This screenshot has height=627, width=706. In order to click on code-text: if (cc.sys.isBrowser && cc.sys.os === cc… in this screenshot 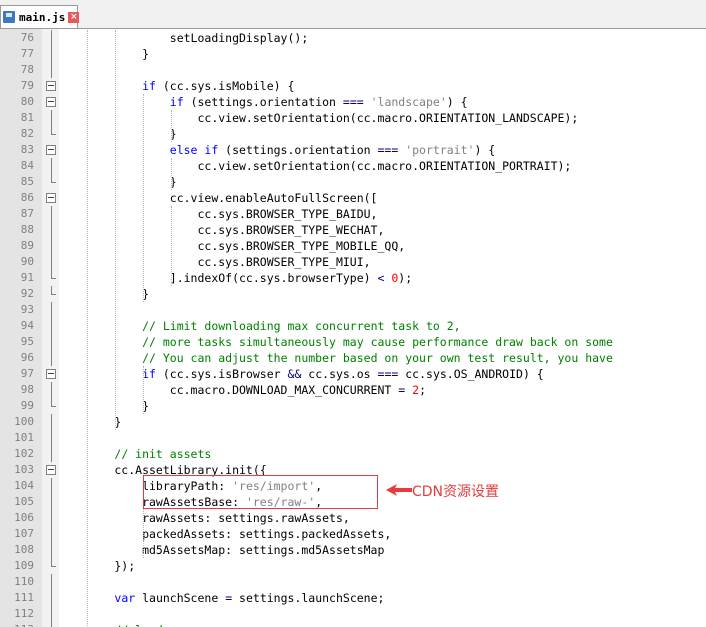, I will do `click(301, 374)`.